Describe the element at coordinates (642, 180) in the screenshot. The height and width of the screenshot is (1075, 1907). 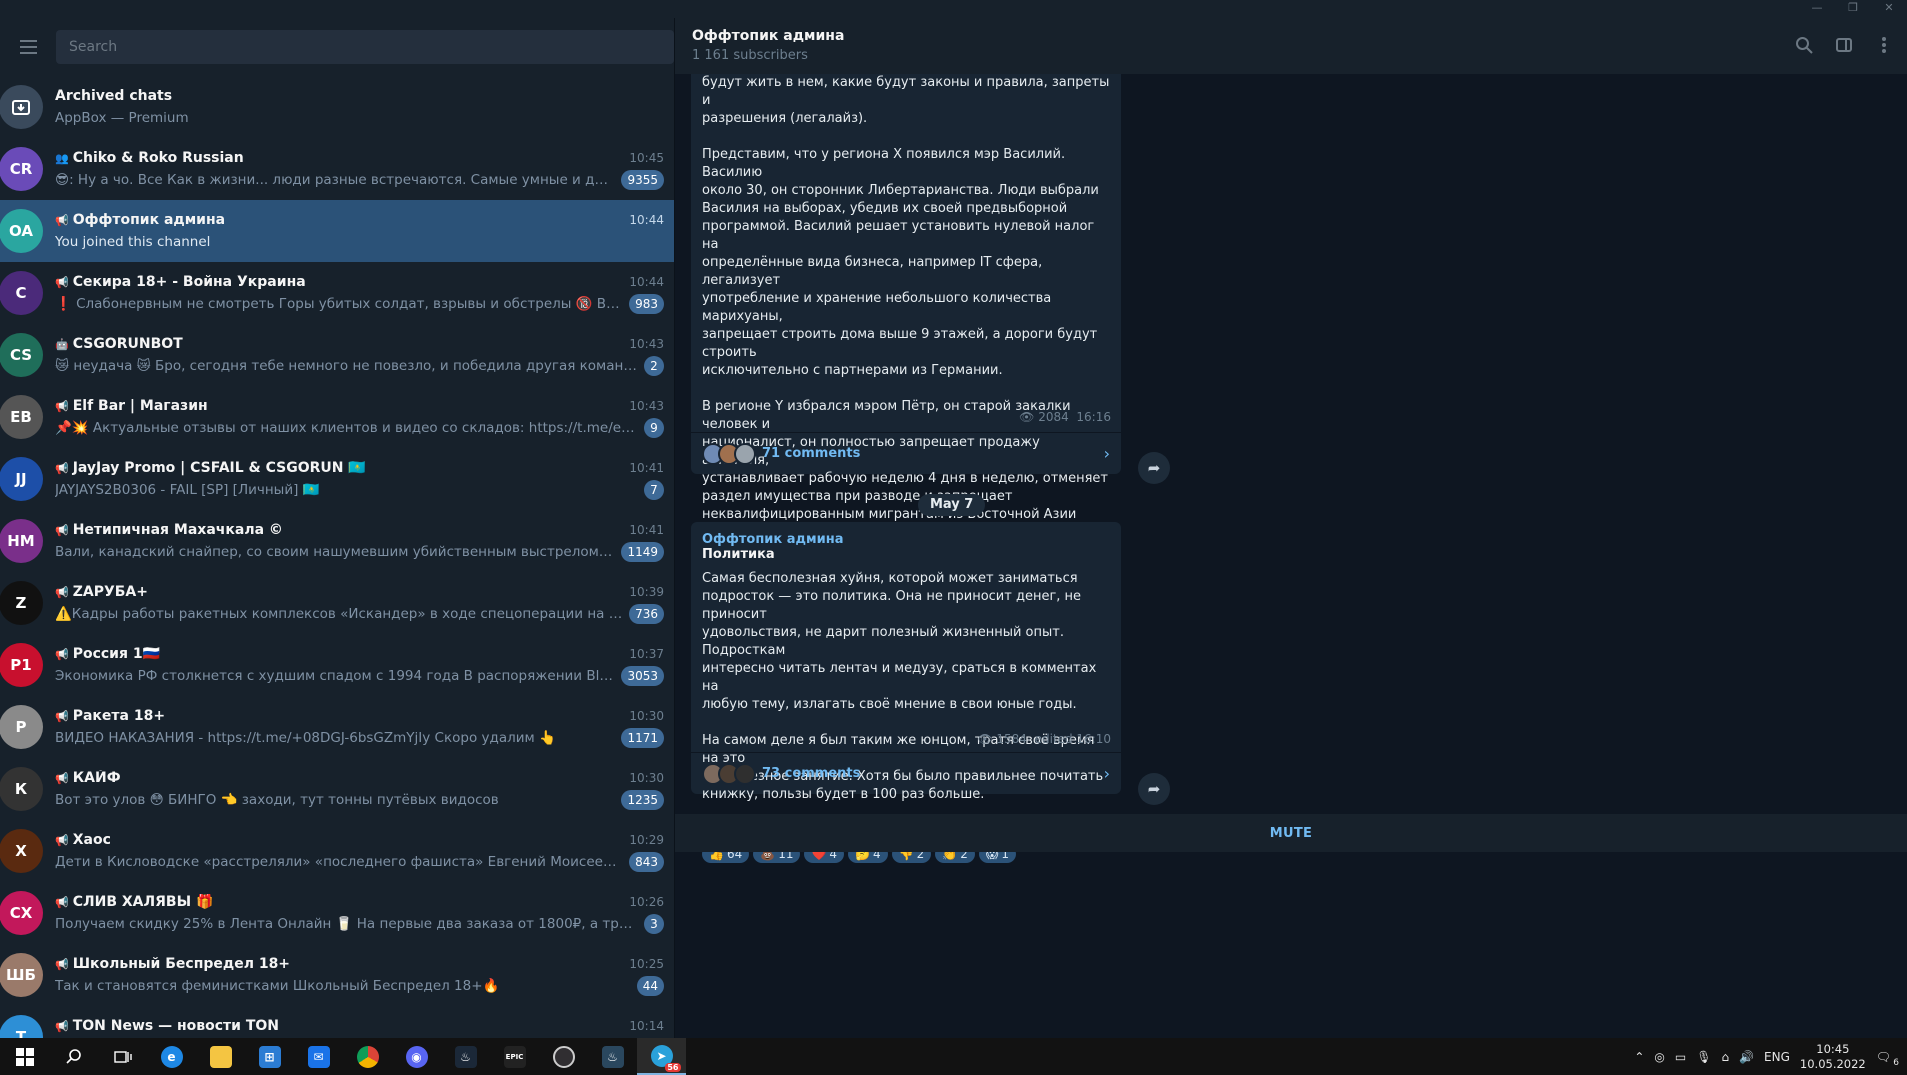
I see `unread-badge: 9355` at that location.